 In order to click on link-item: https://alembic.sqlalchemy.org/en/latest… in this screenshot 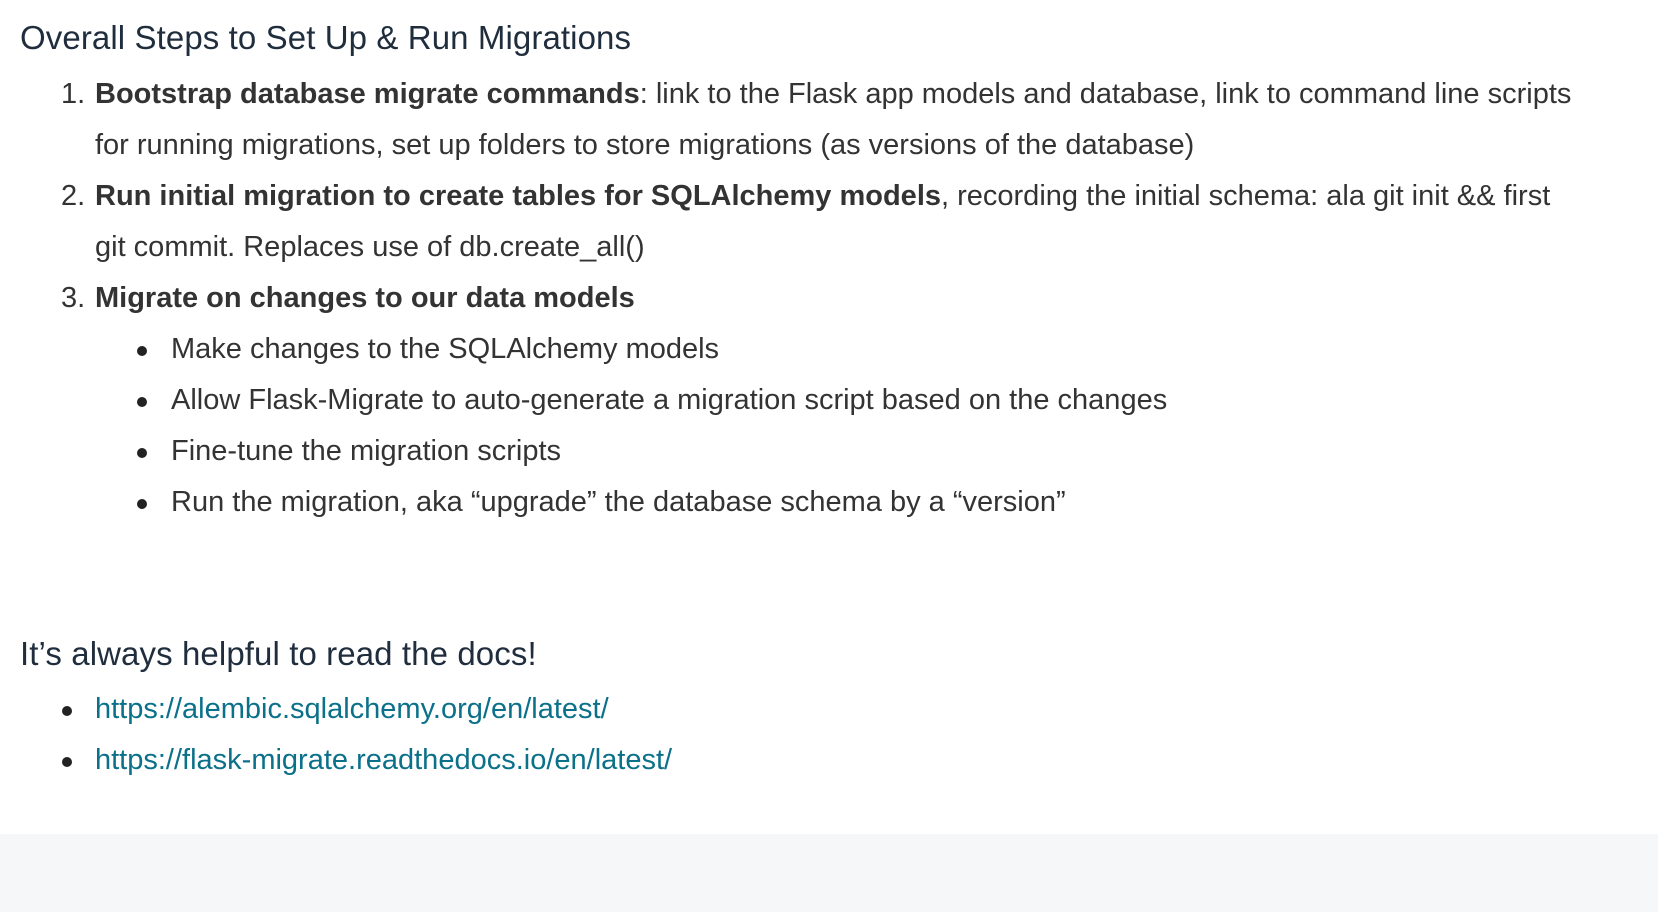, I will do `click(366, 709)`.